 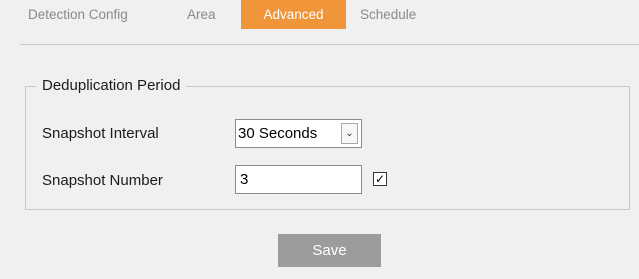 I want to click on checkmark-icon: ✓, so click(x=380, y=179).